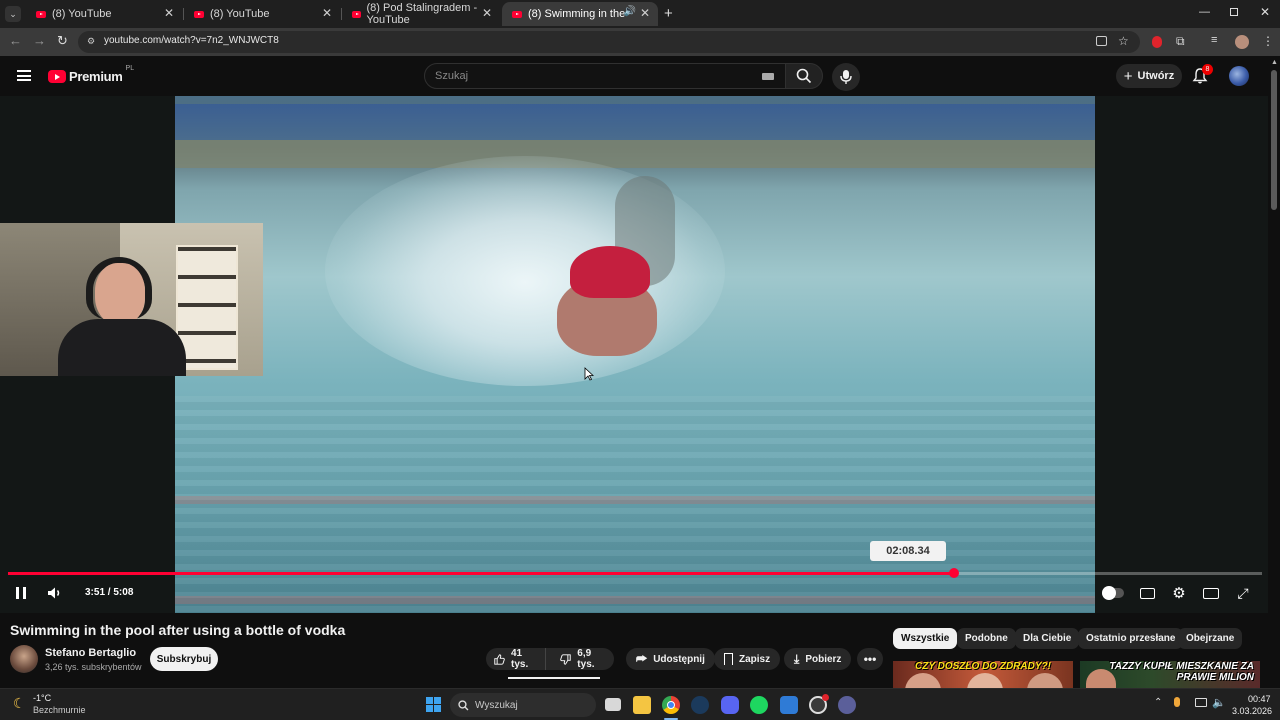 The image size is (1280, 720). I want to click on fullscreen-icon: ⤢, so click(1243, 593).